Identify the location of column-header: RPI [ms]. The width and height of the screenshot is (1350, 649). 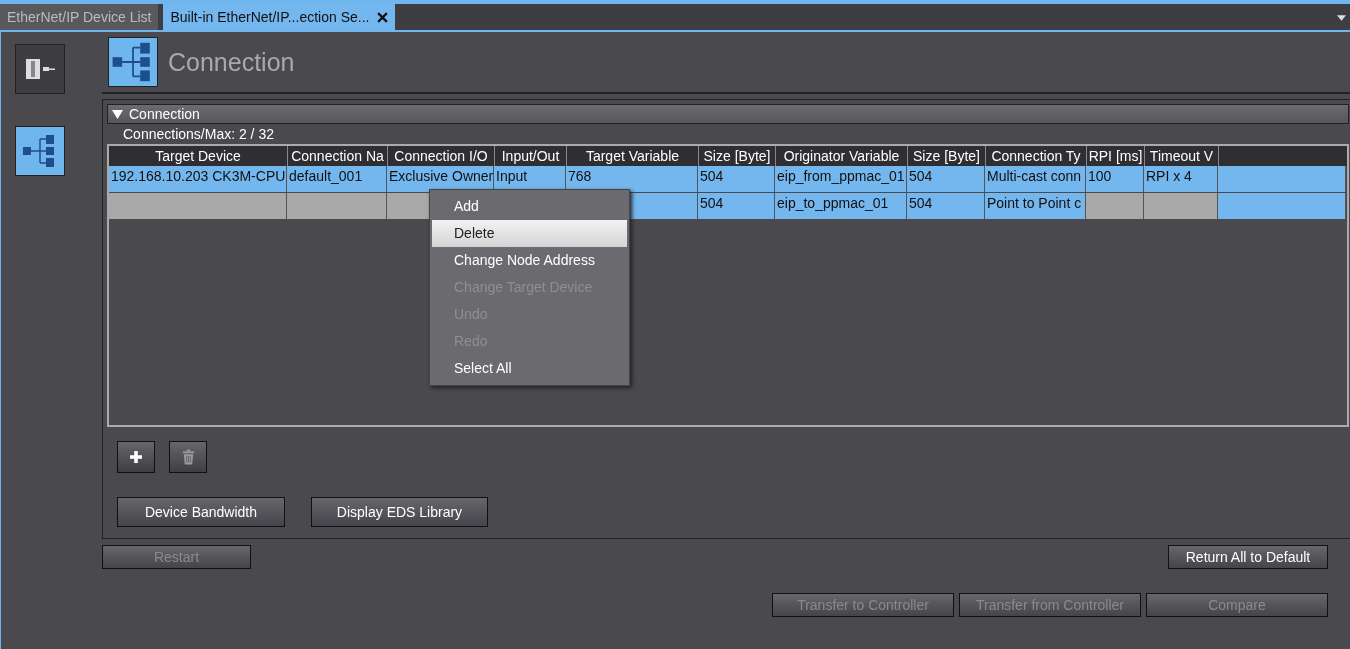
(1115, 156).